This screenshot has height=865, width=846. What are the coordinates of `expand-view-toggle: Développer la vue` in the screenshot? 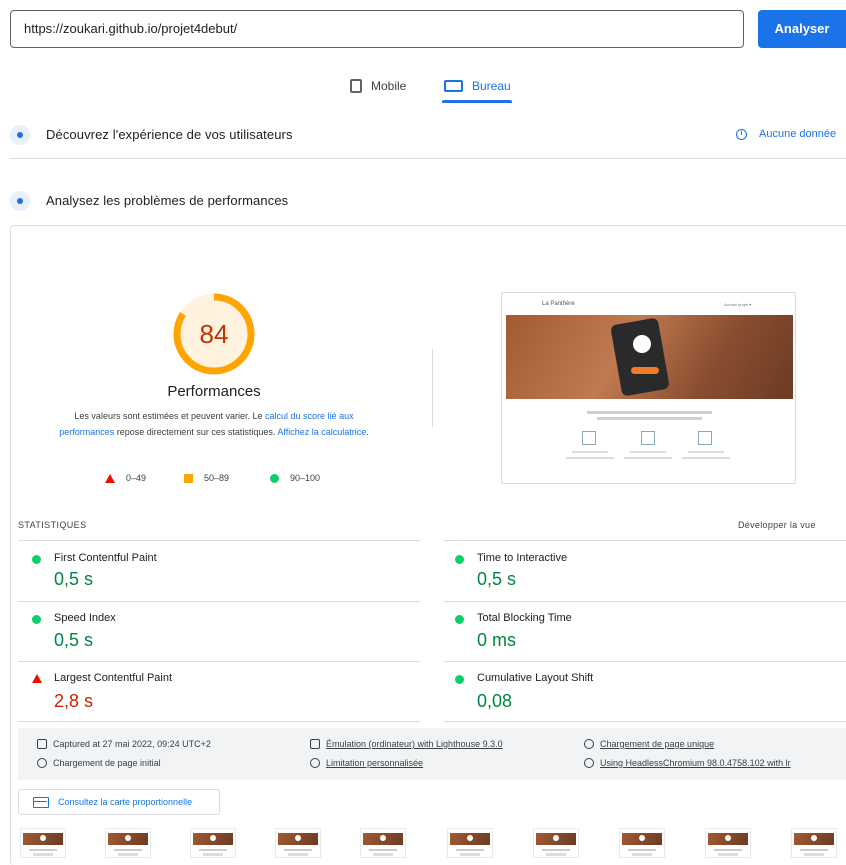 It's located at (777, 525).